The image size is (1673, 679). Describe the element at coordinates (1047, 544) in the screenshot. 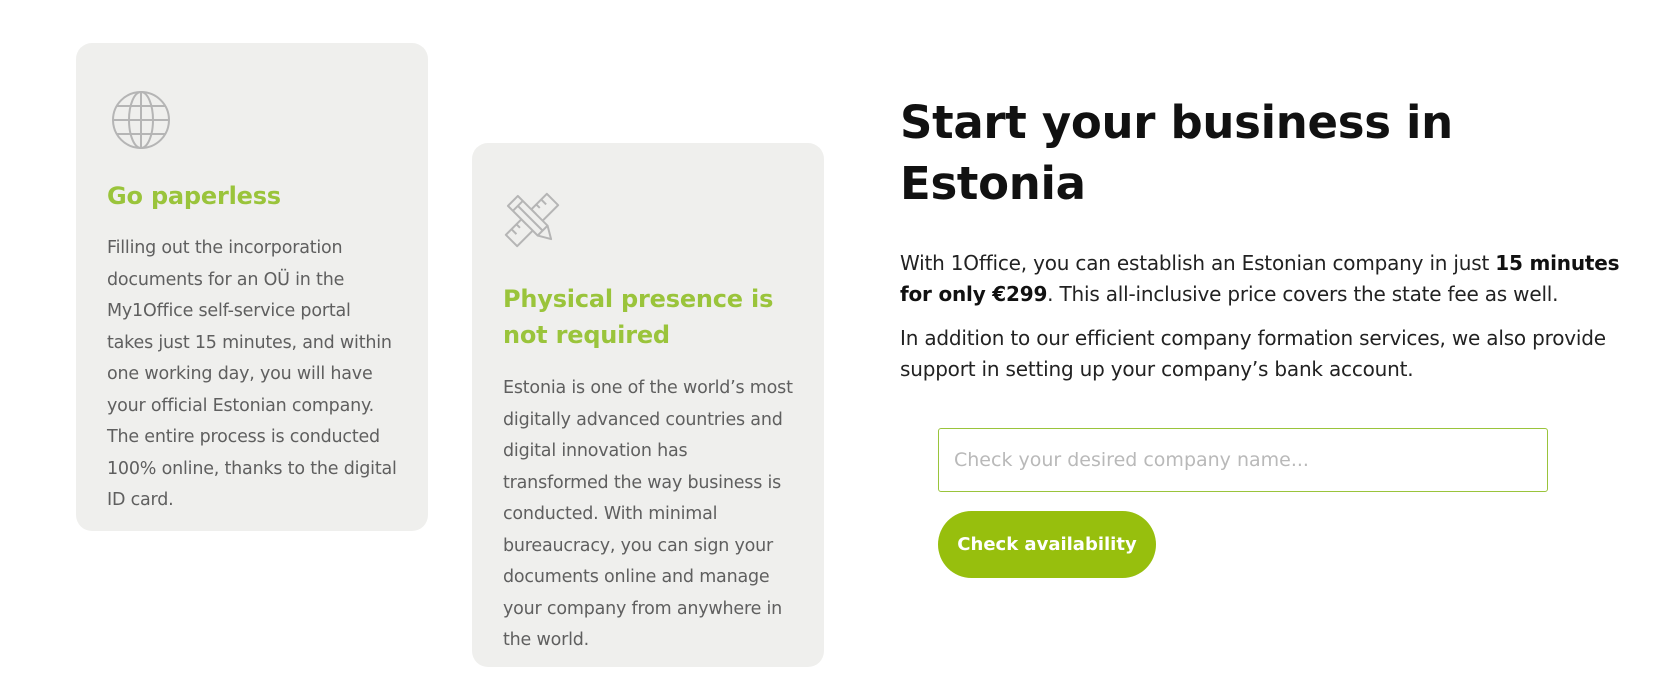

I see `check-availability-button: Check availability` at that location.